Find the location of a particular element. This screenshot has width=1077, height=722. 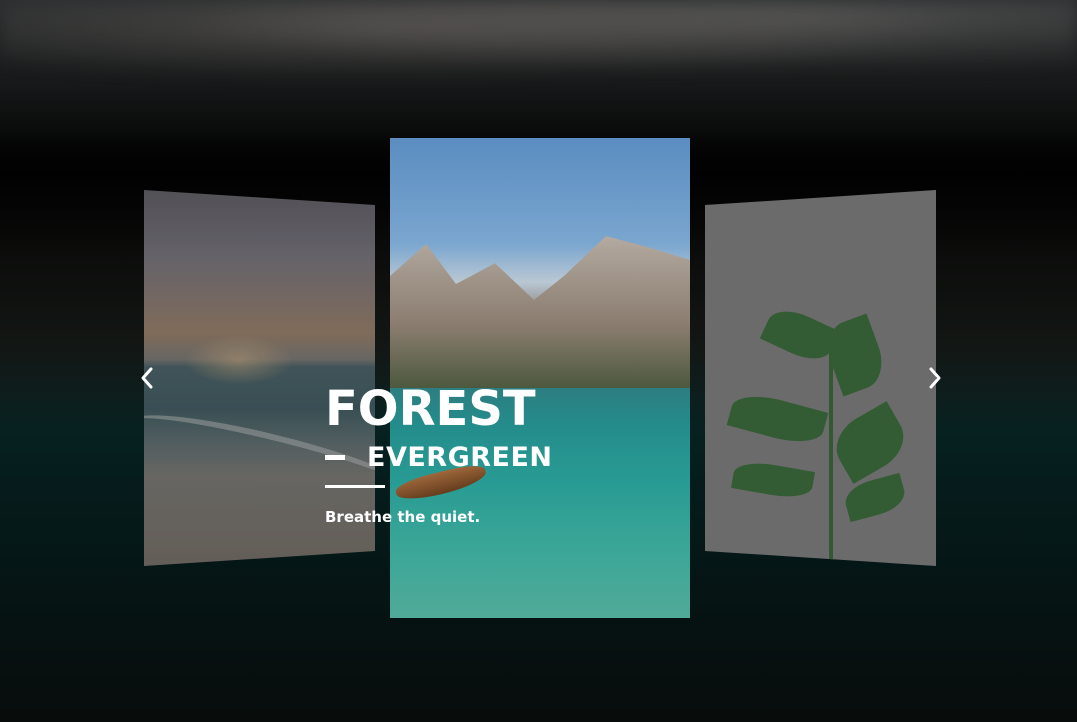

slide-caption: FOREST EVERGREEN Breathe the quiet. is located at coordinates (439, 453).